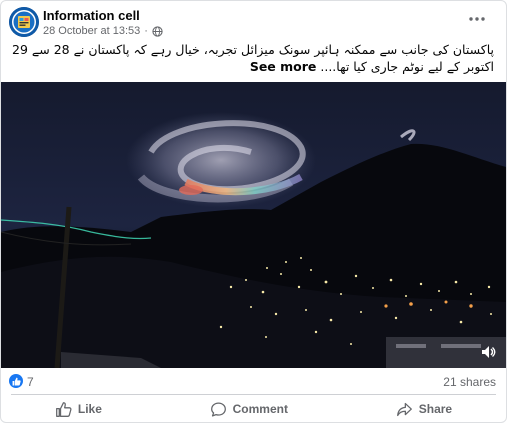 The height and width of the screenshot is (423, 507). I want to click on page-name: Information cell, so click(91, 15).